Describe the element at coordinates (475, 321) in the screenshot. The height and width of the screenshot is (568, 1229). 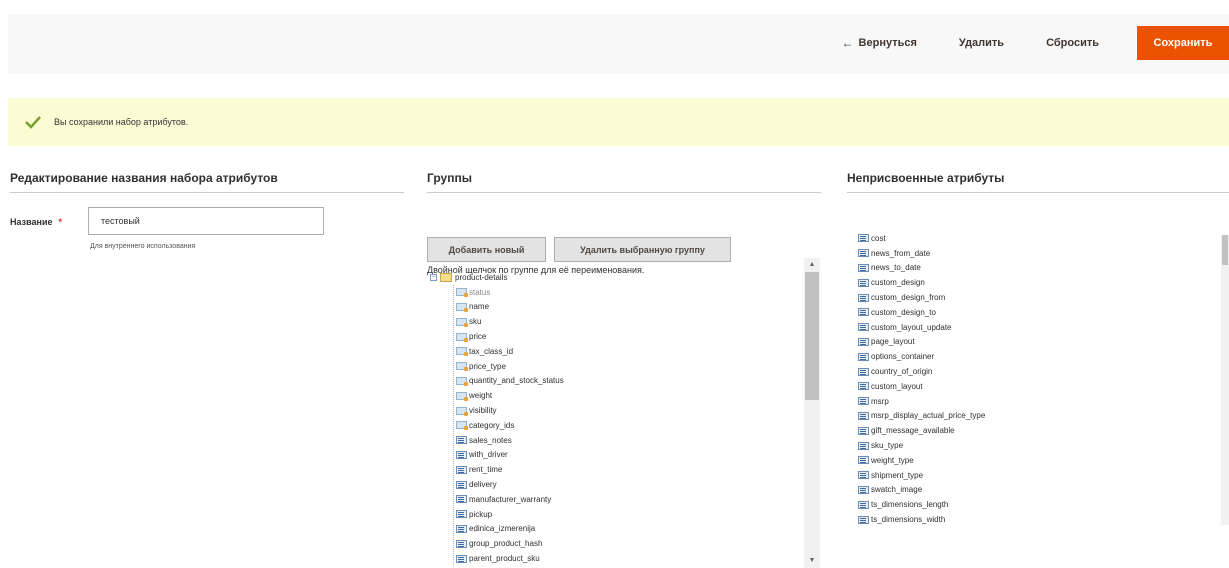
I see `tree-attribute-label: sku` at that location.